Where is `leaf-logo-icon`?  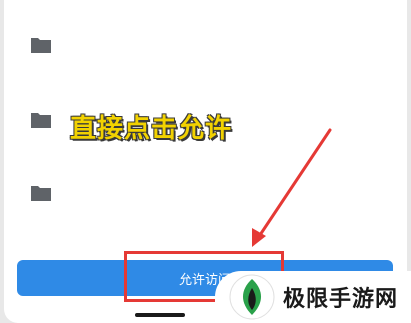
leaf-logo-icon is located at coordinates (252, 297).